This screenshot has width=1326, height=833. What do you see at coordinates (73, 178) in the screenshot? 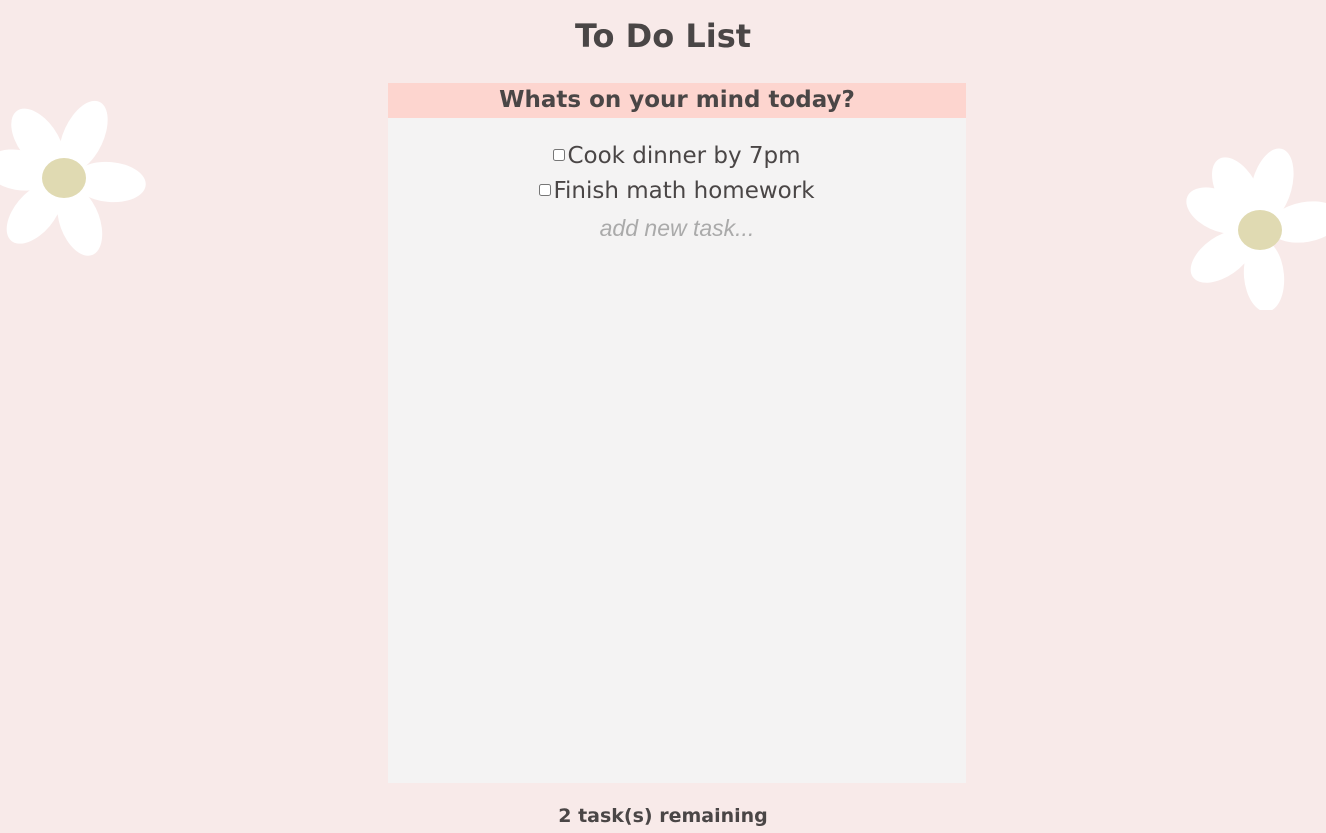
I see `daisy-flower-icon-left` at bounding box center [73, 178].